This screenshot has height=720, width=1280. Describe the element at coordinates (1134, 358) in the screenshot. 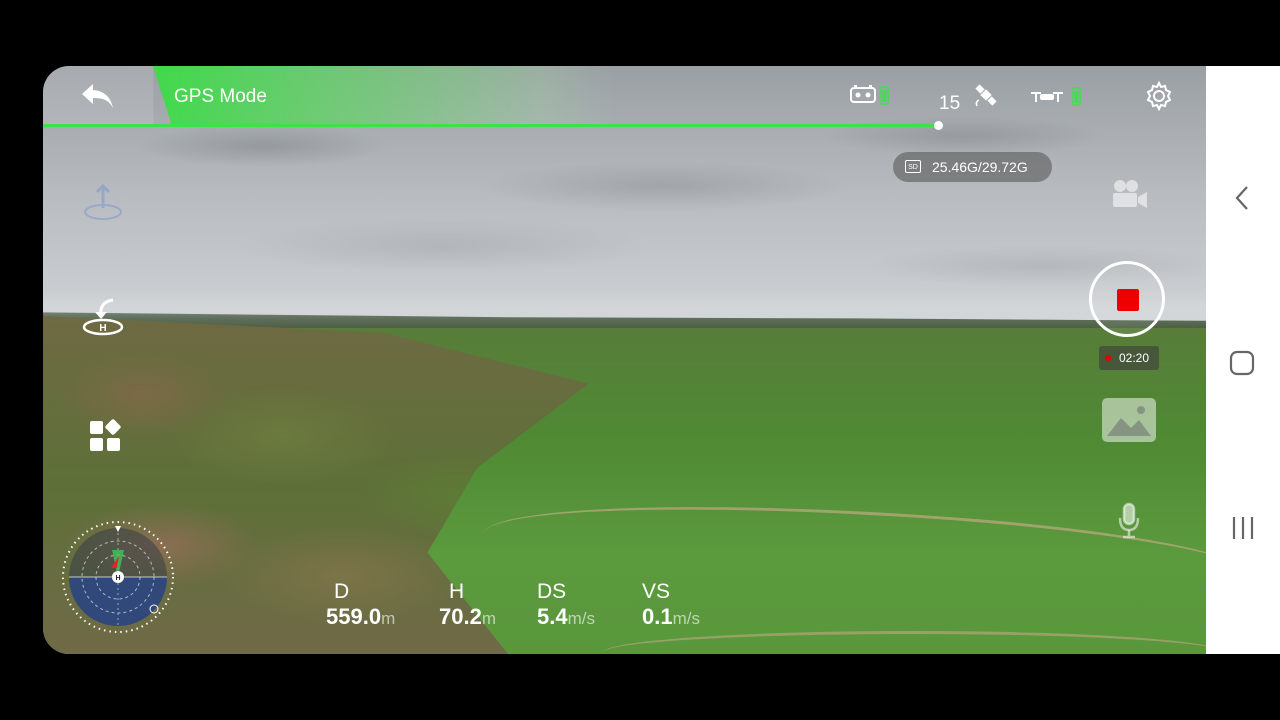

I see `recording-time: 02:20` at that location.